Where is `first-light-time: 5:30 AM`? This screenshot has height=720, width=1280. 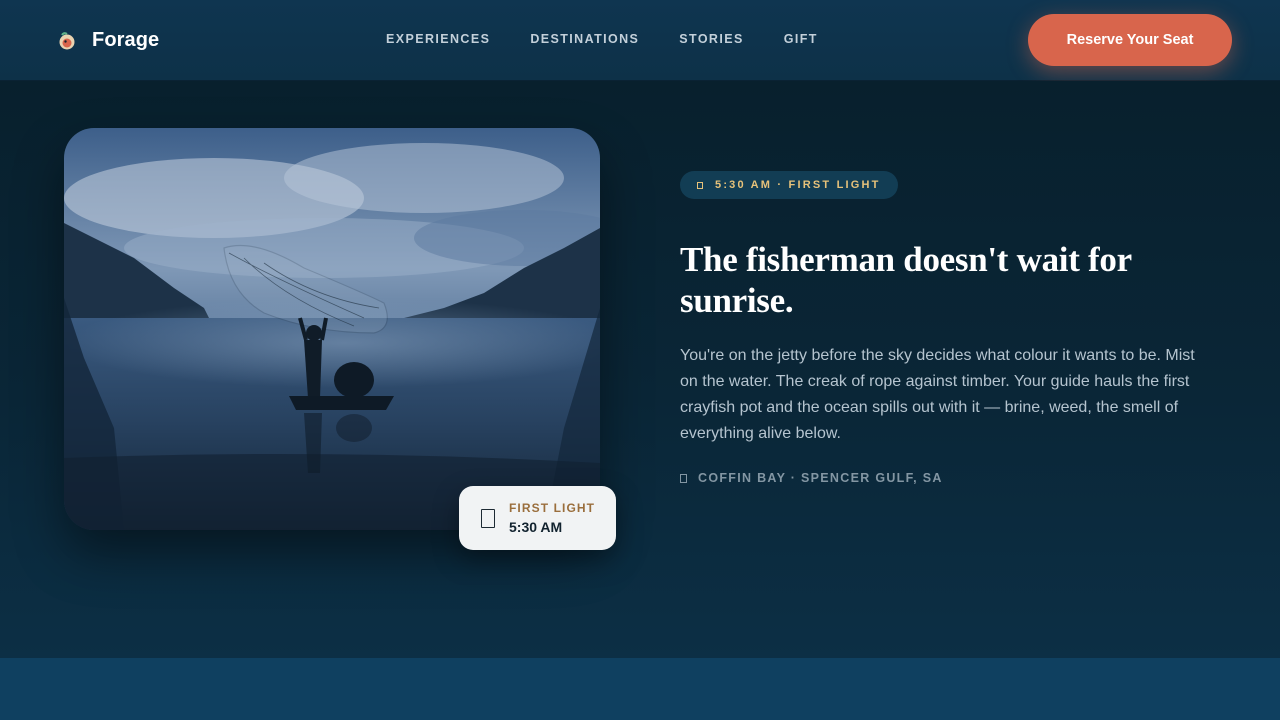 first-light-time: 5:30 AM is located at coordinates (536, 526).